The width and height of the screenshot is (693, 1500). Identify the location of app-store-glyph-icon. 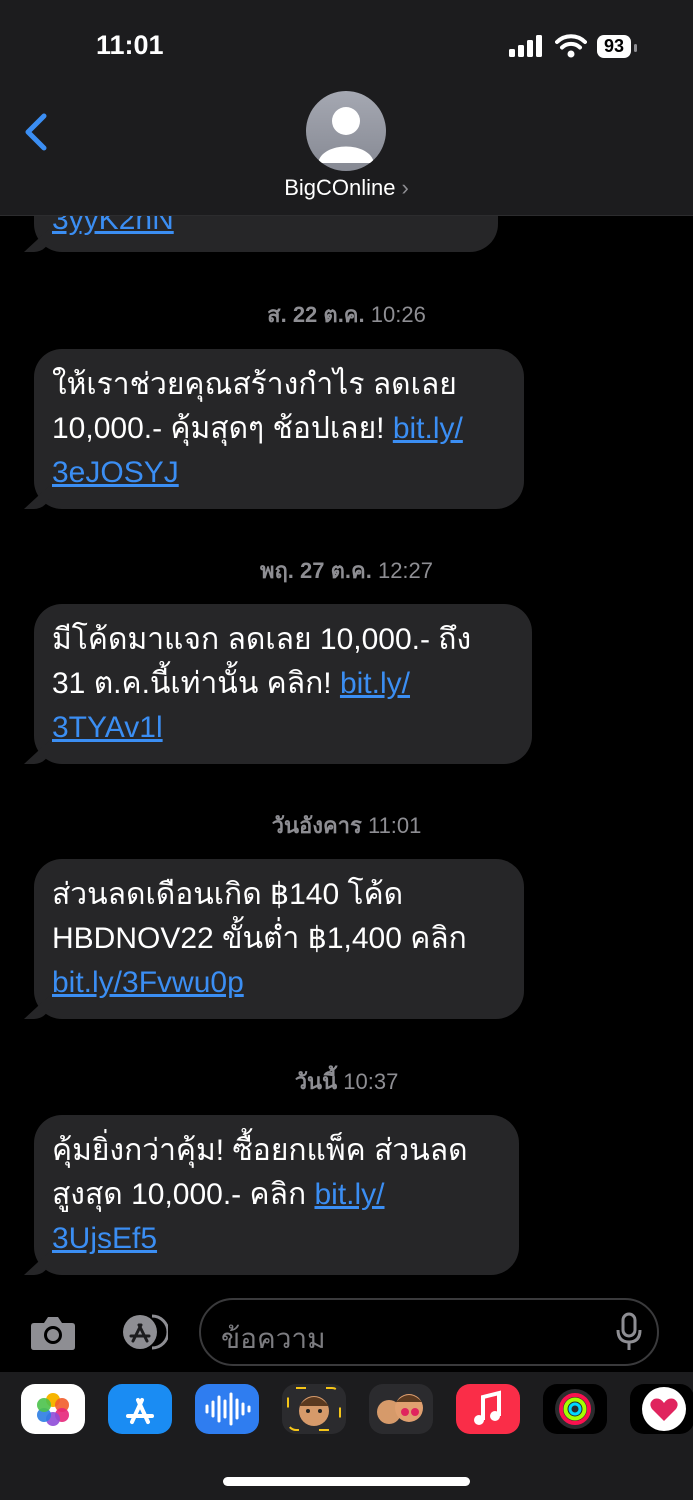
(140, 1411).